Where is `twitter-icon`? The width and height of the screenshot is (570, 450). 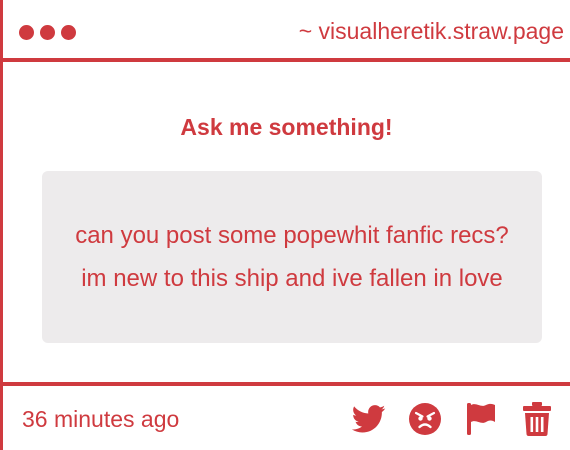
twitter-icon is located at coordinates (369, 419).